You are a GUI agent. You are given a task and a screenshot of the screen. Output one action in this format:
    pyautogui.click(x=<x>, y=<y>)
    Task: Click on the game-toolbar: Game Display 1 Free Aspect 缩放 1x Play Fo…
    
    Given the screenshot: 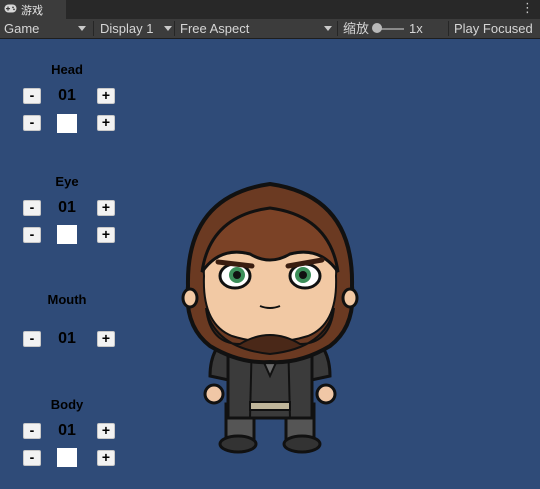 What is the action you would take?
    pyautogui.click(x=270, y=29)
    